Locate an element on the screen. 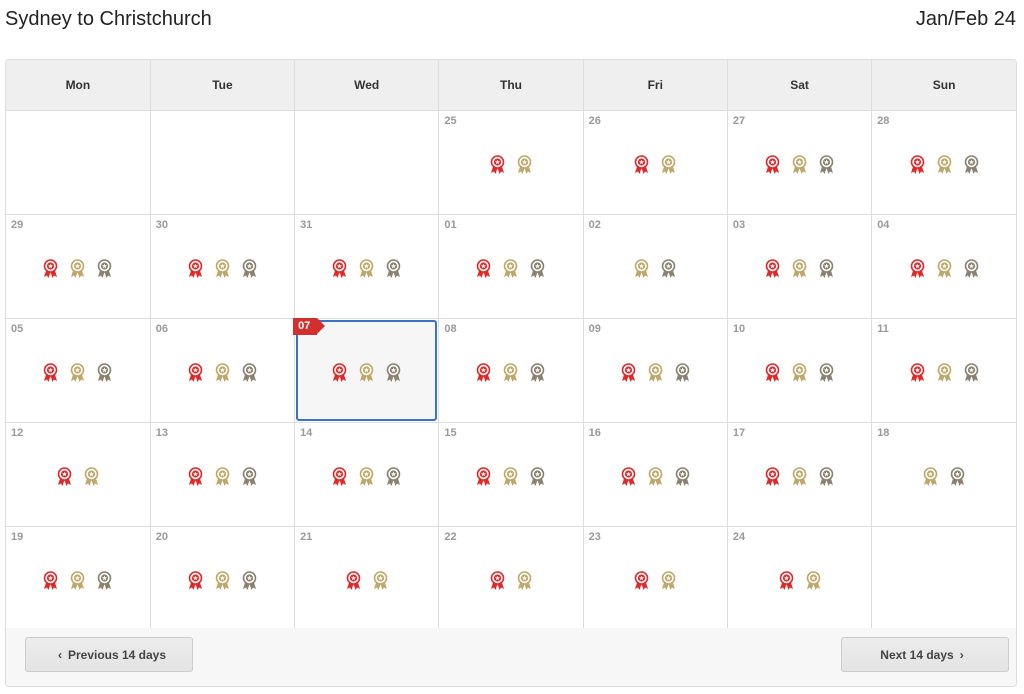 This screenshot has height=694, width=1024. route-title: Sydney to Christchurch is located at coordinates (108, 19).